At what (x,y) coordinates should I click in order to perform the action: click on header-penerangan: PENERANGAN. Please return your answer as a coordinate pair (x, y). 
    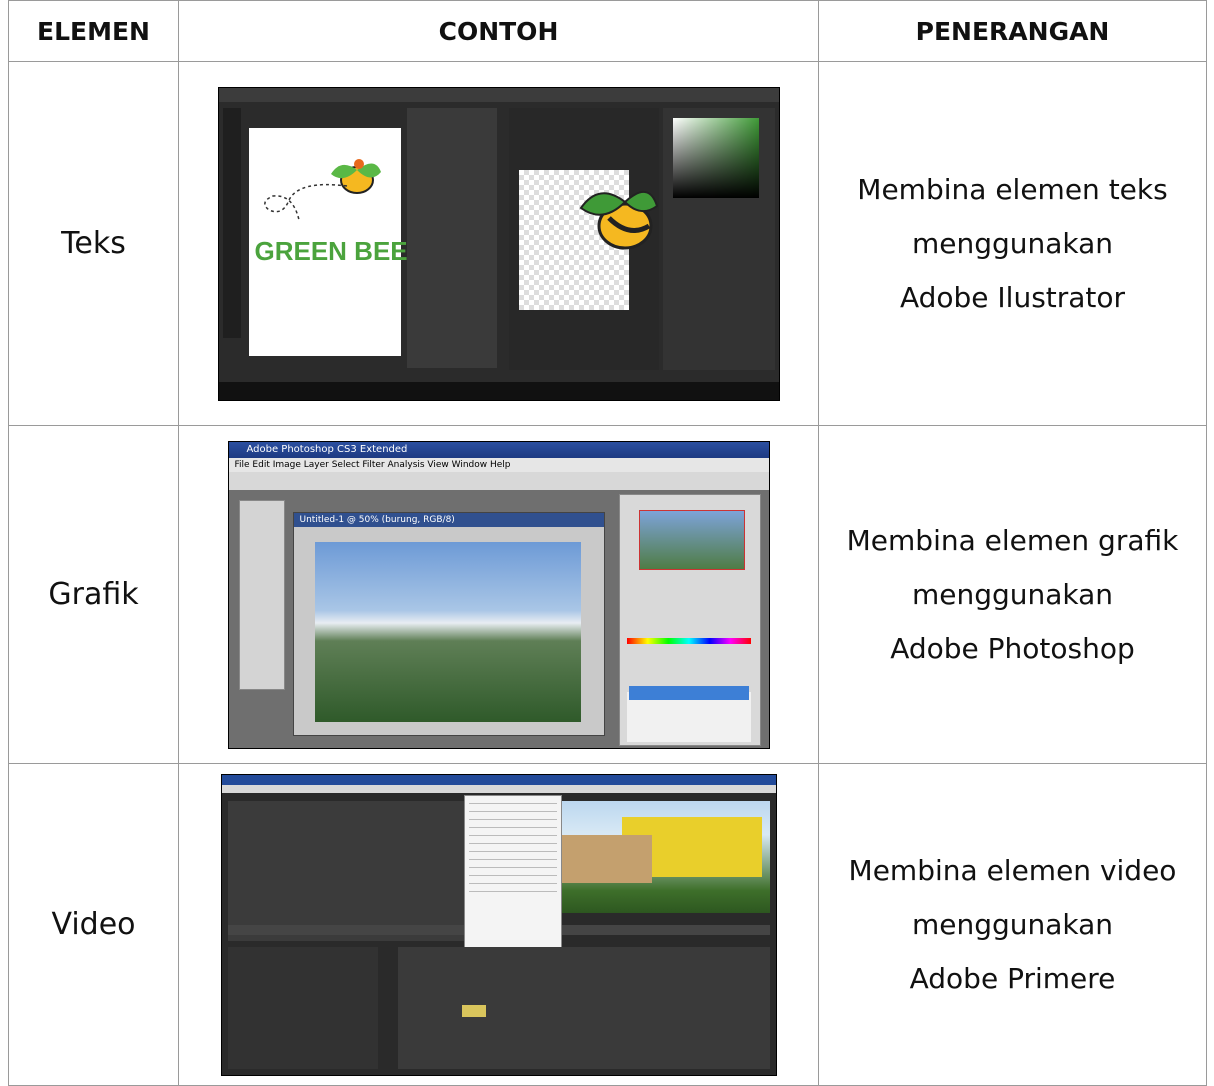
    Looking at the image, I should click on (1012, 31).